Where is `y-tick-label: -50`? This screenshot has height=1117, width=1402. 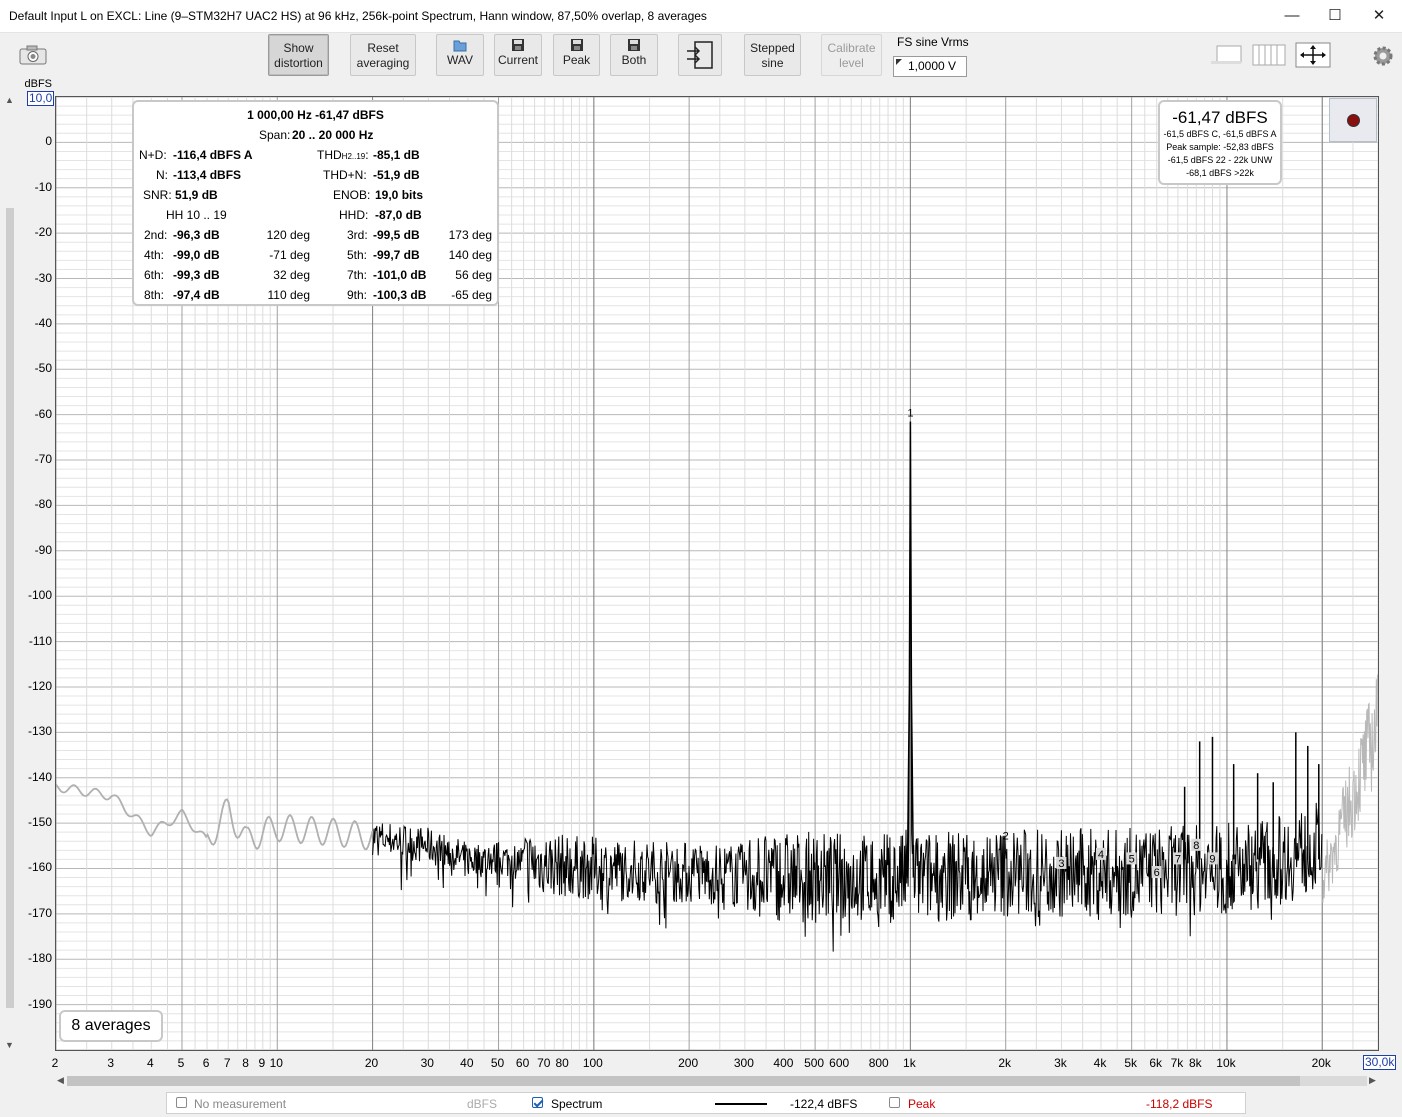 y-tick-label: -50 is located at coordinates (43, 368).